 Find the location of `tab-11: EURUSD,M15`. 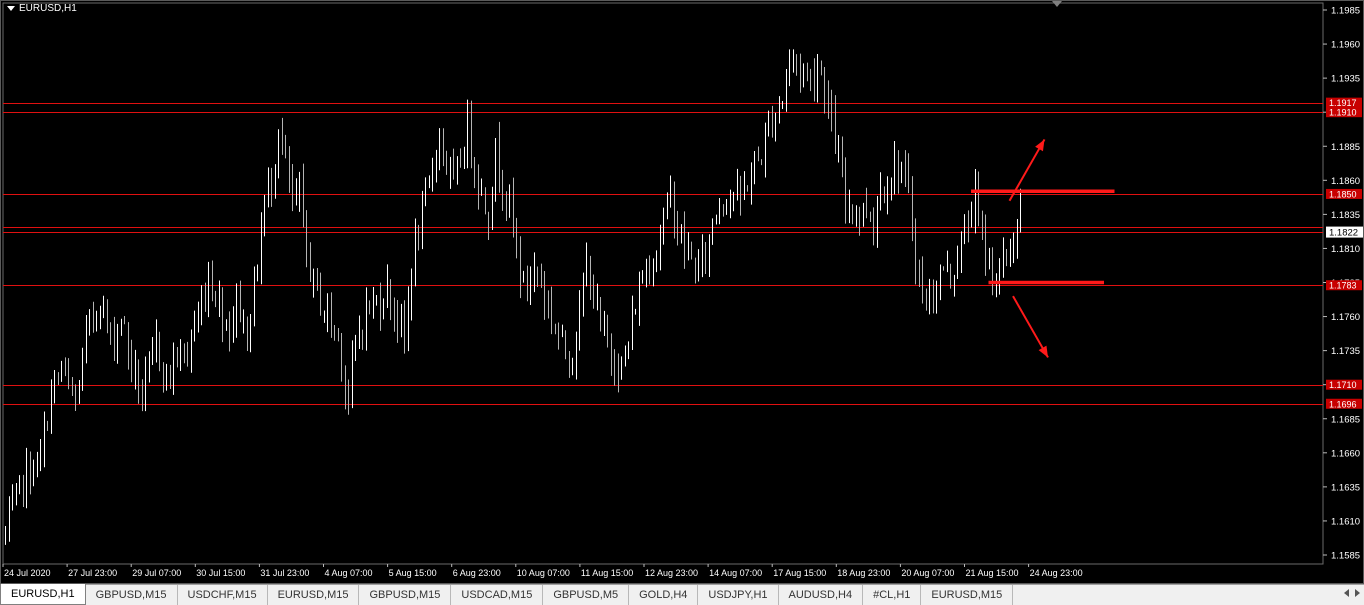

tab-11: EURUSD,M15 is located at coordinates (967, 595).